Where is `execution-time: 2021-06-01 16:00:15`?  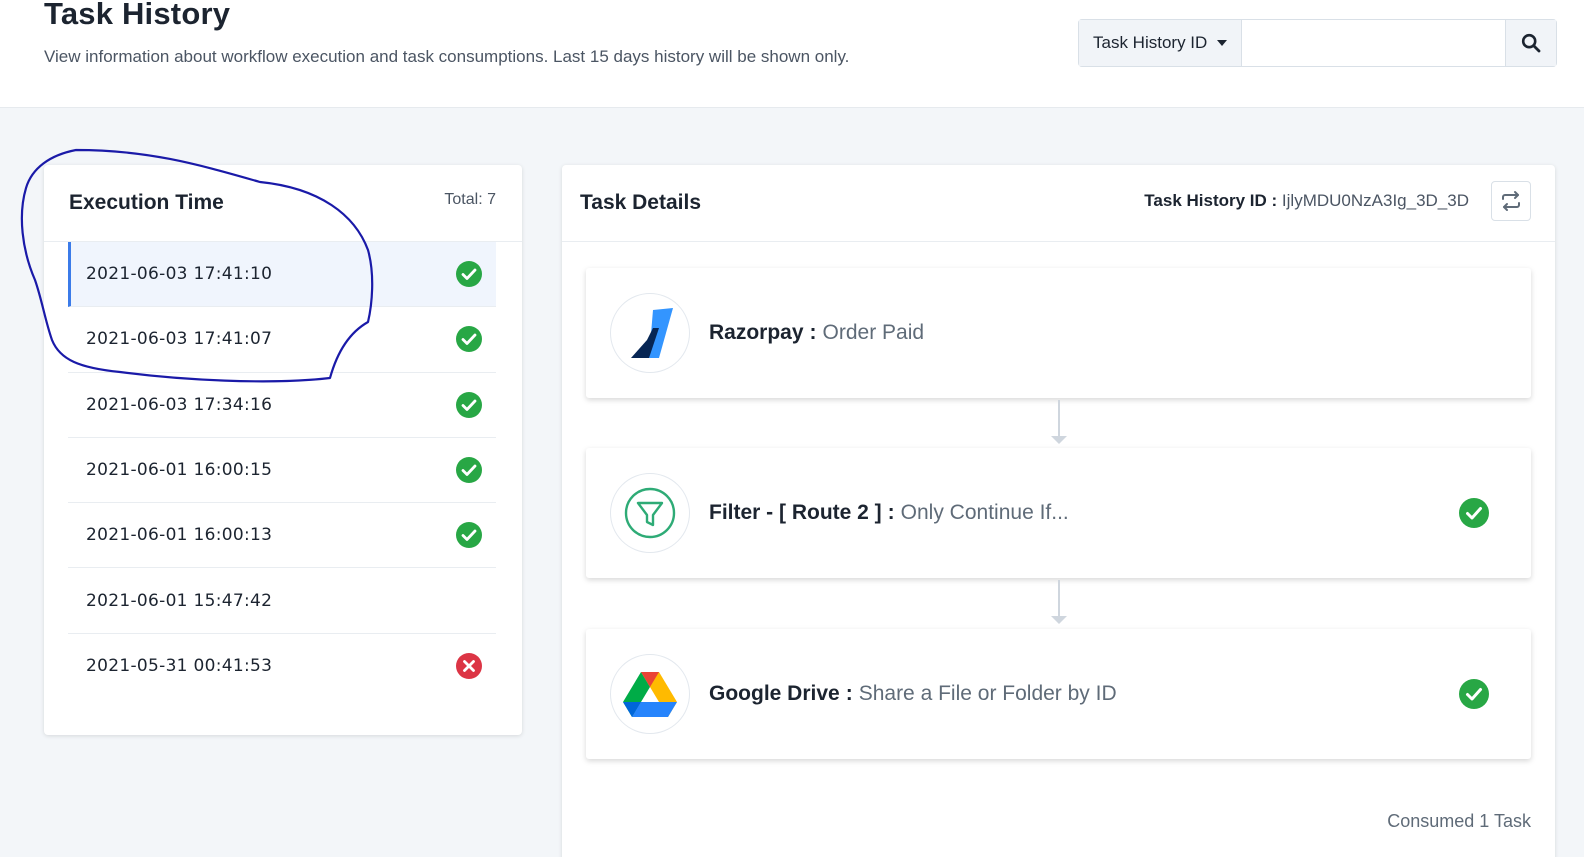
execution-time: 2021-06-01 16:00:15 is located at coordinates (179, 470).